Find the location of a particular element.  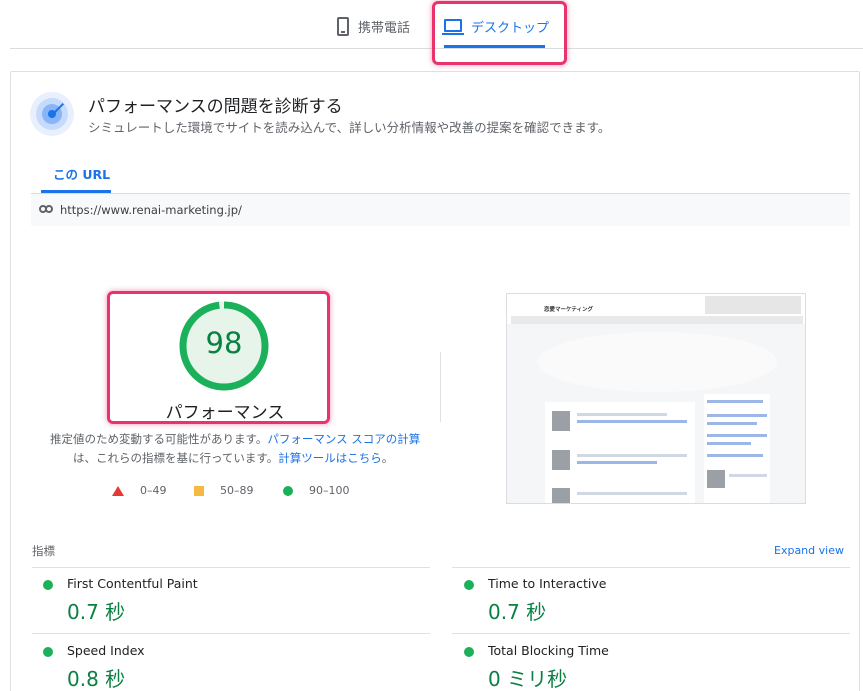

legend-poor: 0–49 is located at coordinates (139, 490).